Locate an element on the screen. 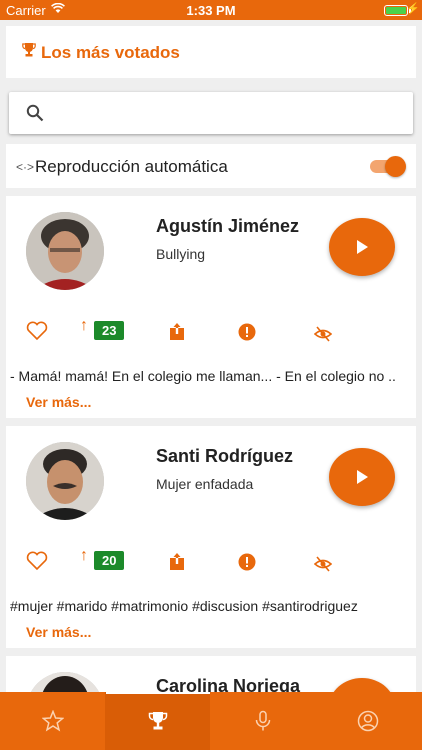  autoplay-row: <·> Reproducción automática is located at coordinates (211, 166).